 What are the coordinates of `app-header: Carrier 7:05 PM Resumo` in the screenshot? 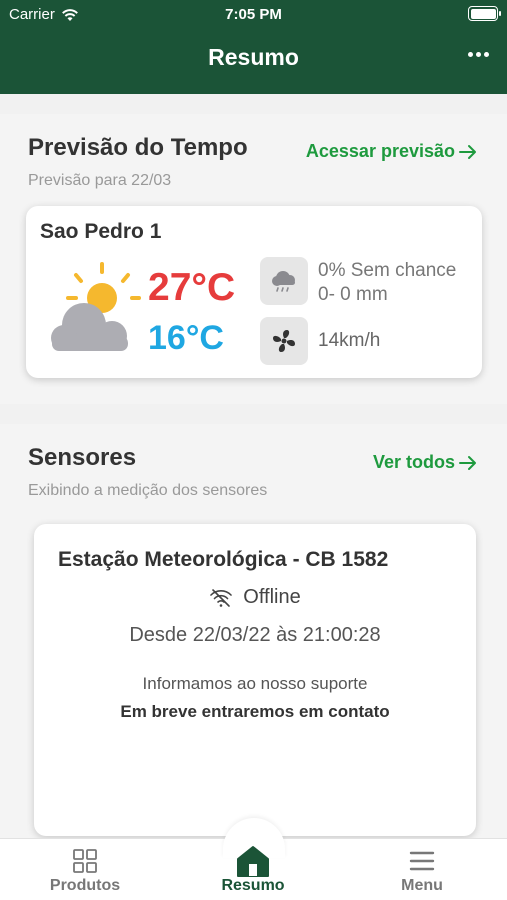 It's located at (253, 47).